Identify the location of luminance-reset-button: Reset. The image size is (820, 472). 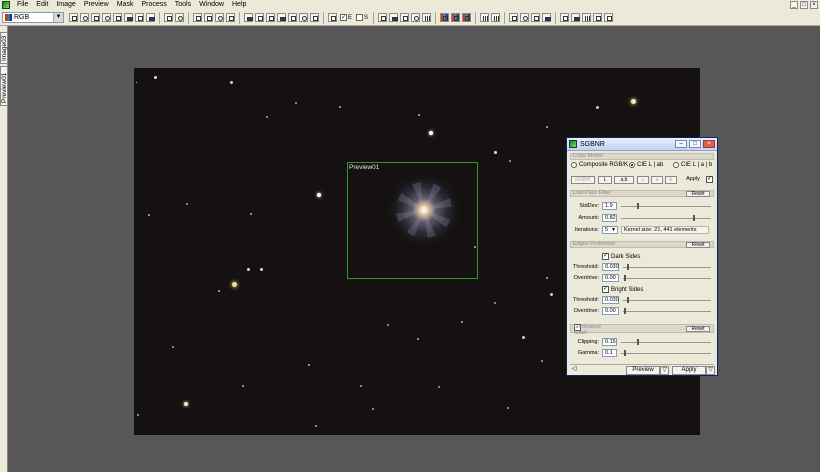
(698, 329).